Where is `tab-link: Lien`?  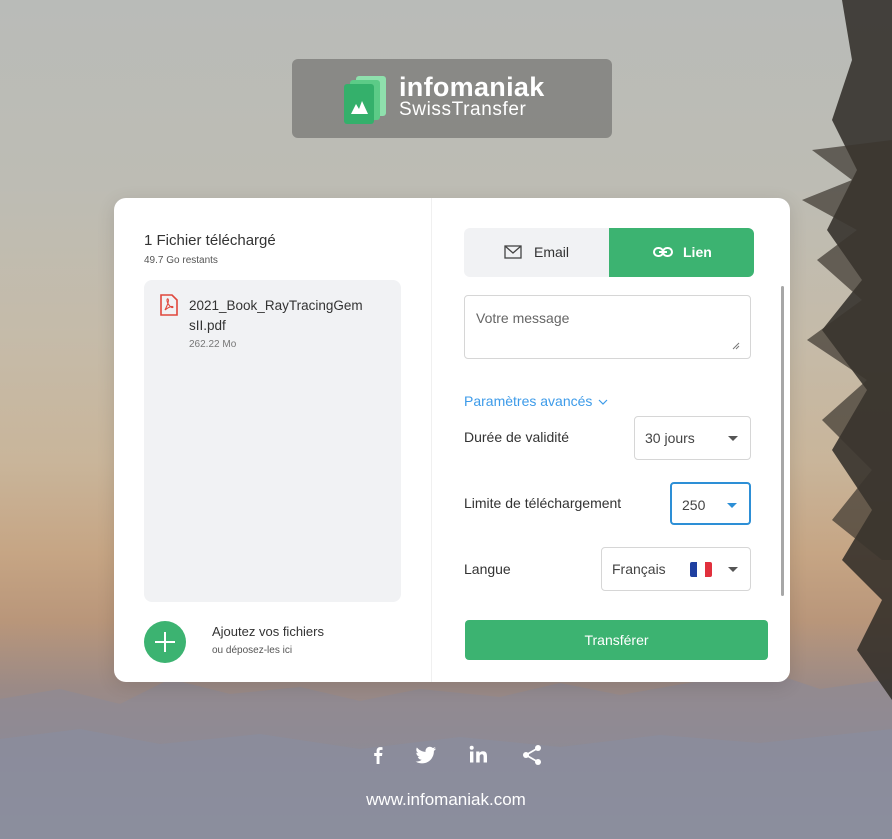
tab-link: Lien is located at coordinates (681, 252).